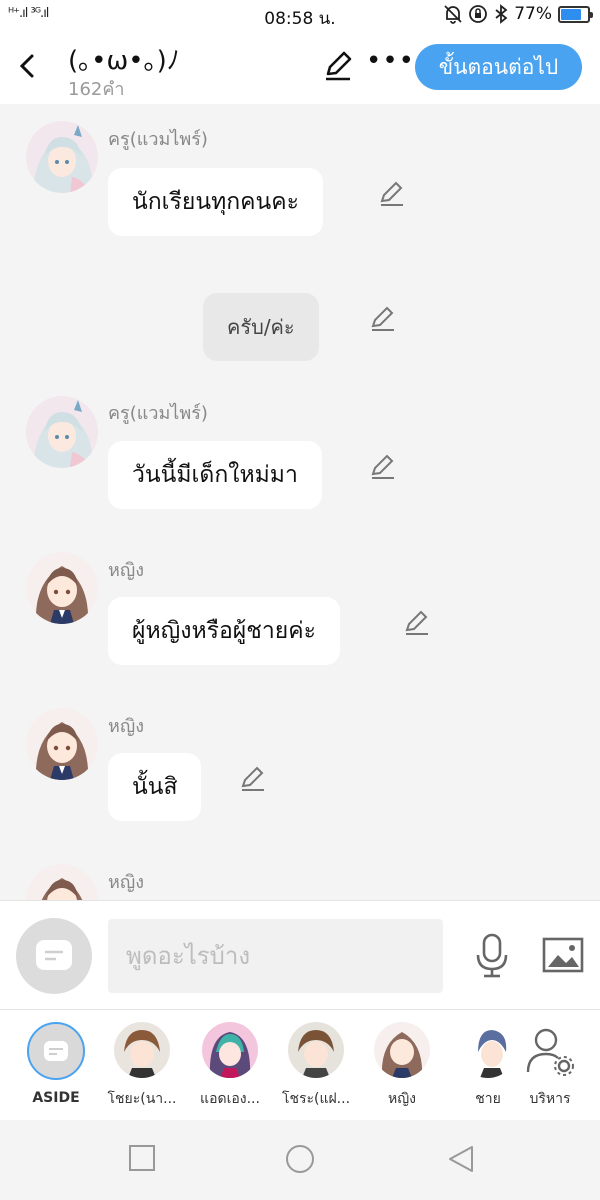 The image size is (600, 1200). I want to click on microphone-icon, so click(492, 956).